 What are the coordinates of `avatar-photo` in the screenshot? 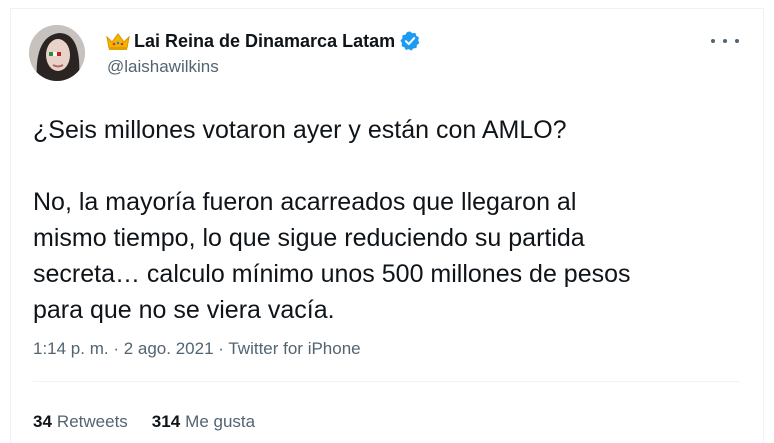 It's located at (57, 53).